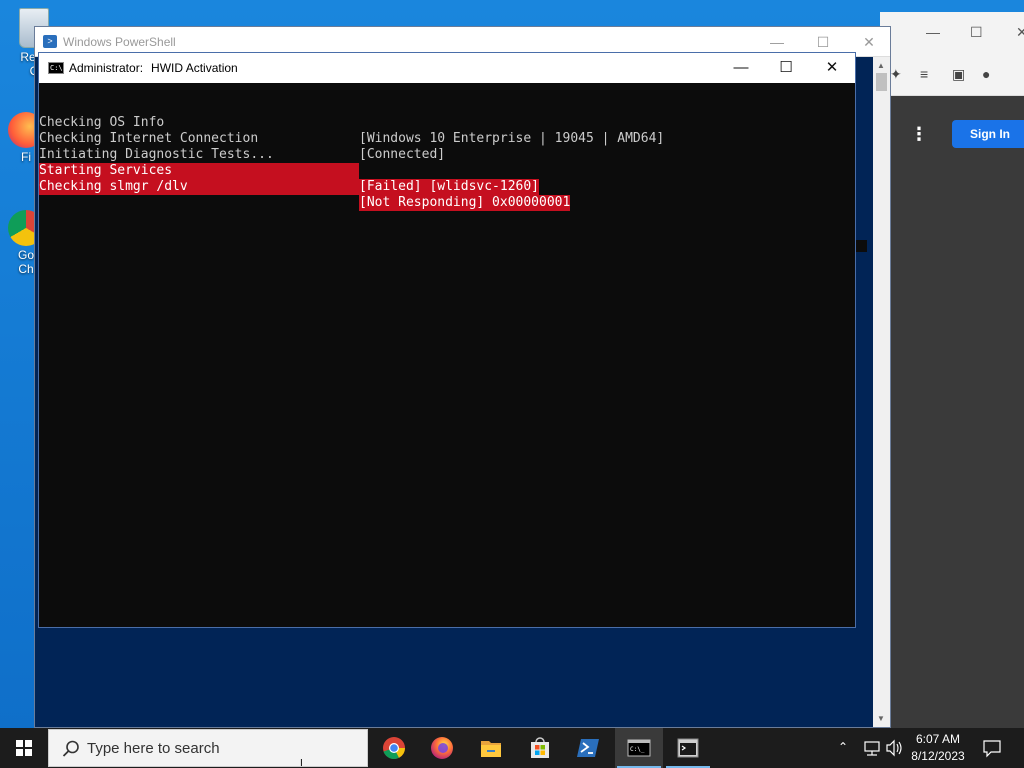 This screenshot has width=1024, height=768. I want to click on volume-icon, so click(894, 748).